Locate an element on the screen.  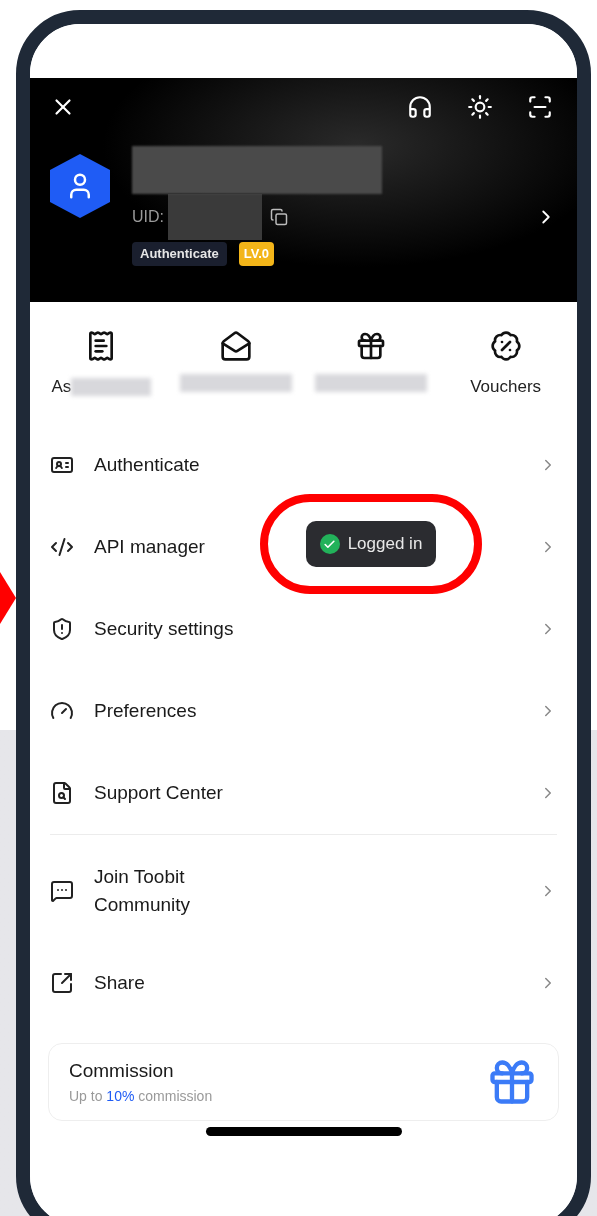
scan-icon is located at coordinates (540, 107).